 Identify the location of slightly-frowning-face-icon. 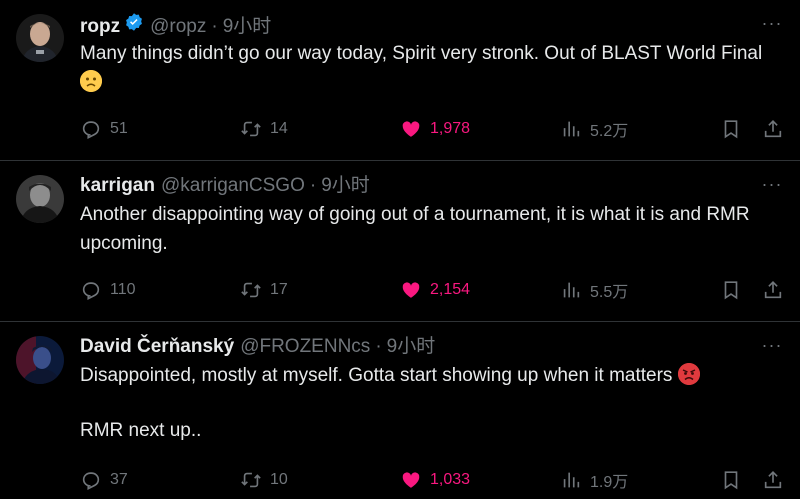
(91, 81).